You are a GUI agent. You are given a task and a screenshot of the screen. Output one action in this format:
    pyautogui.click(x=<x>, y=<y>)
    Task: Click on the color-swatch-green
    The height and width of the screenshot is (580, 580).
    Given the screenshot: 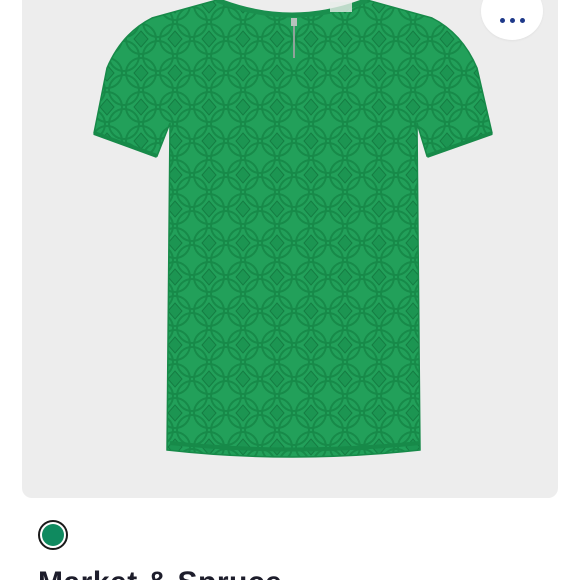 What is the action you would take?
    pyautogui.click(x=53, y=535)
    